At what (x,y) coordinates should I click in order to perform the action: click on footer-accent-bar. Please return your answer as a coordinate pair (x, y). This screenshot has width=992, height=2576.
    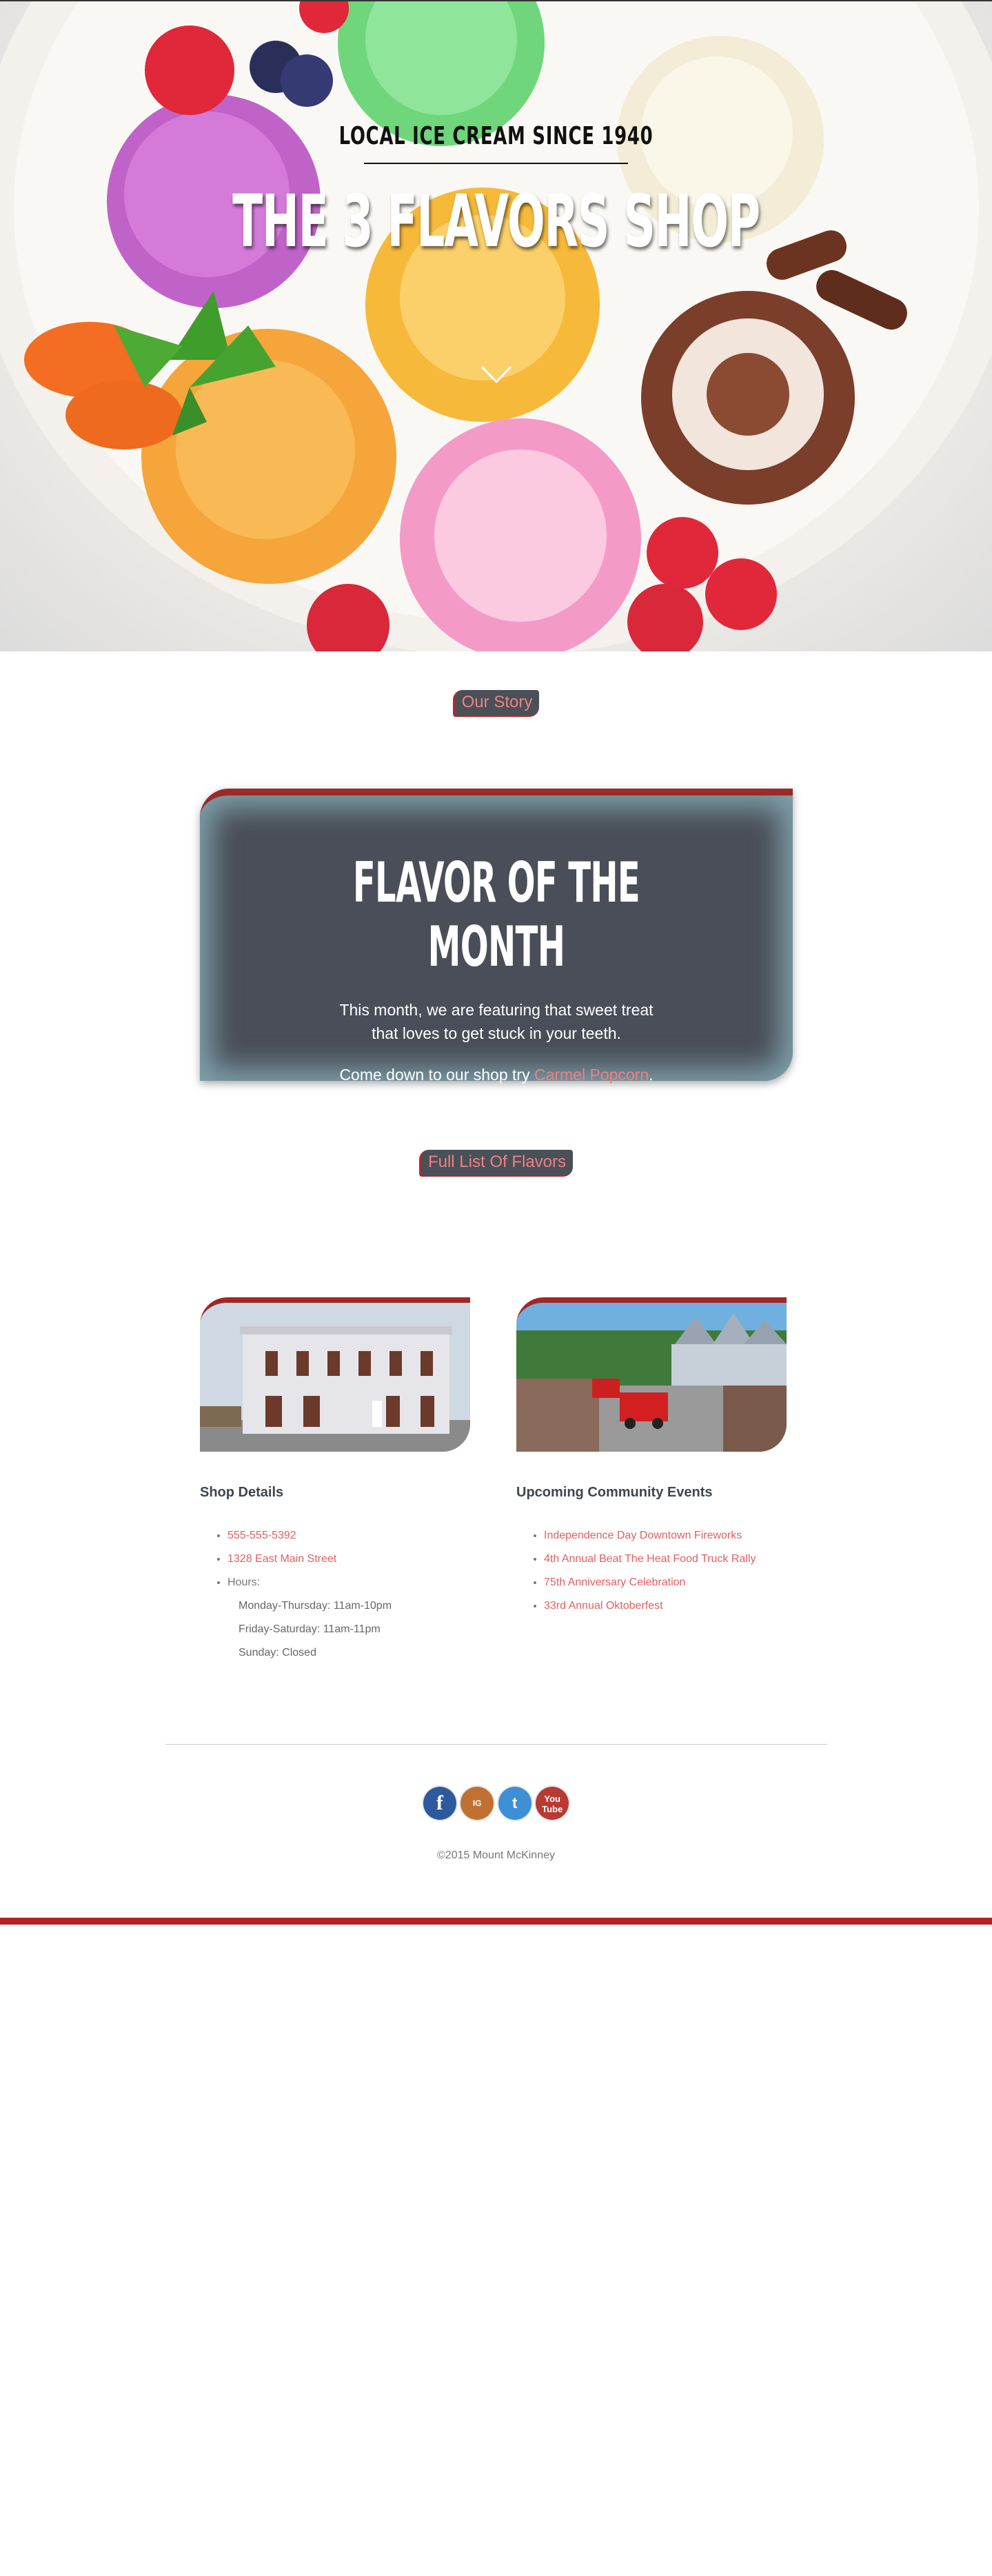
    Looking at the image, I should click on (496, 1921).